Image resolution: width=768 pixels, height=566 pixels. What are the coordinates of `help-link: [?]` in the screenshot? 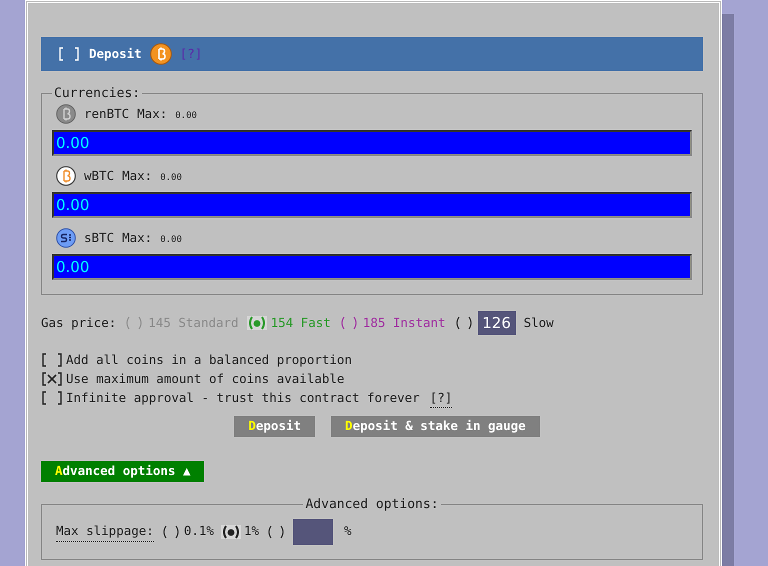 It's located at (441, 398).